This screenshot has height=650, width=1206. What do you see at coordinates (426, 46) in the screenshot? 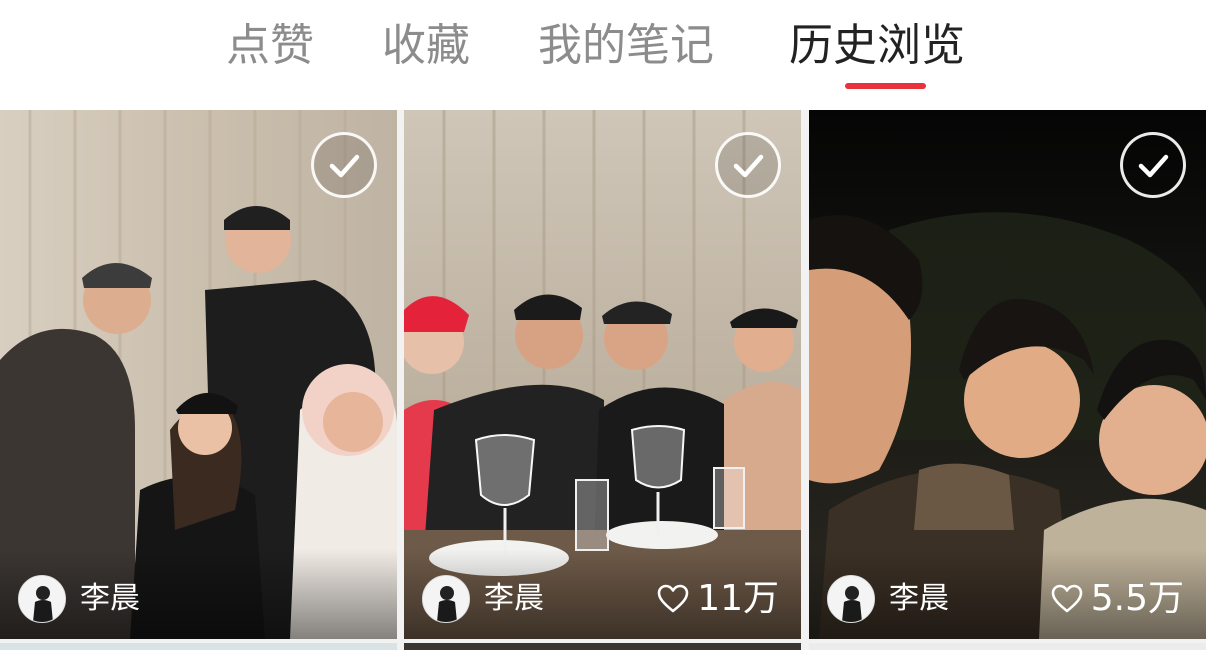
I see `tab-favorites: 收藏` at bounding box center [426, 46].